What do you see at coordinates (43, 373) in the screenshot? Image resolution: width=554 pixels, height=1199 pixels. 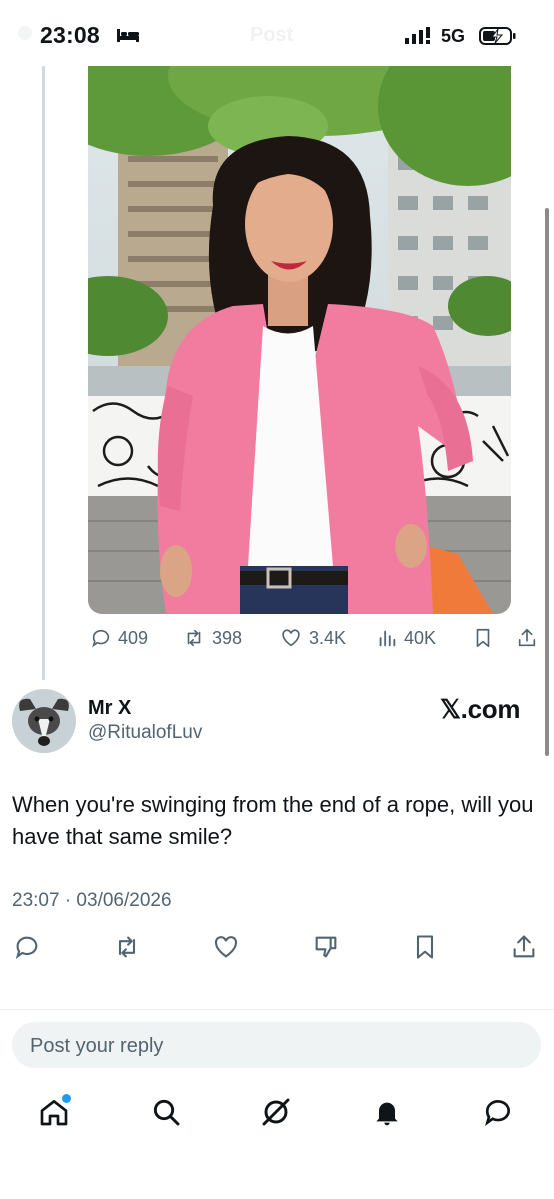 I see `thread-line` at bounding box center [43, 373].